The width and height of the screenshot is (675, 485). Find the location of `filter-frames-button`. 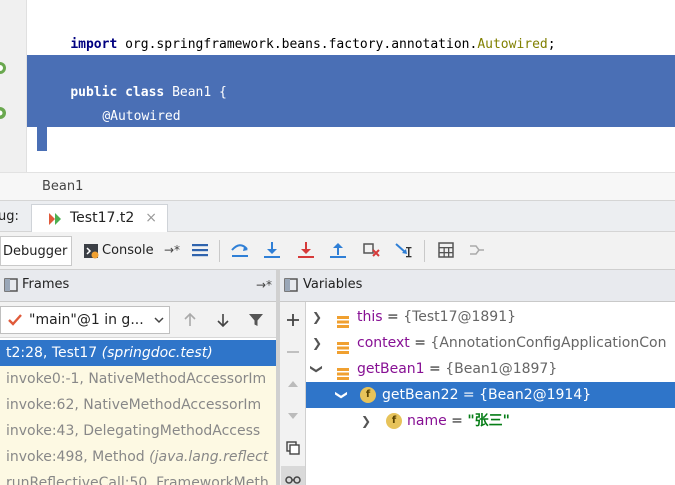

filter-frames-button is located at coordinates (256, 320).